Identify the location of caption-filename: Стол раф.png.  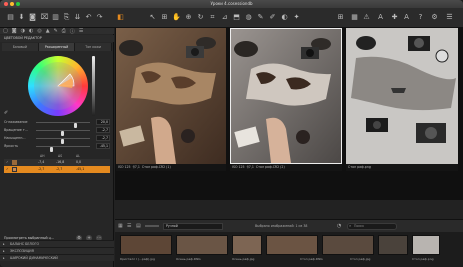
(359, 167).